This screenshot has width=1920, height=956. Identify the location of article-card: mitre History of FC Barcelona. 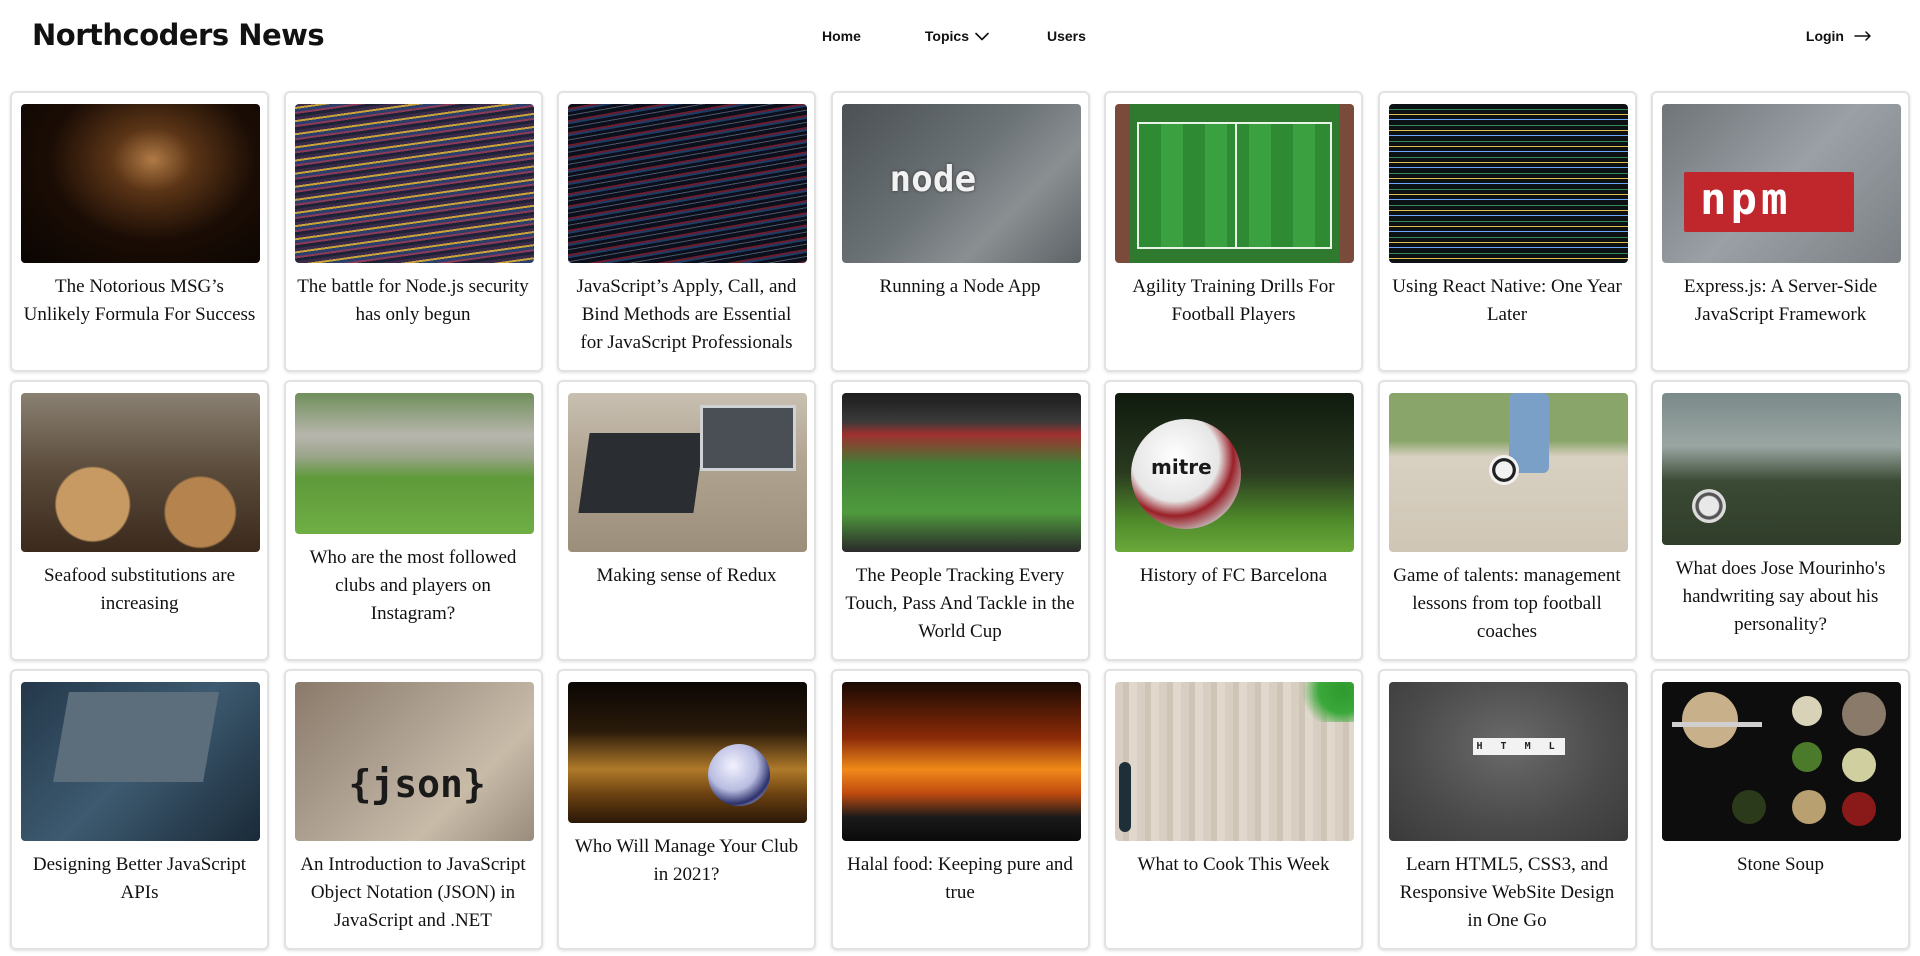
(1233, 520).